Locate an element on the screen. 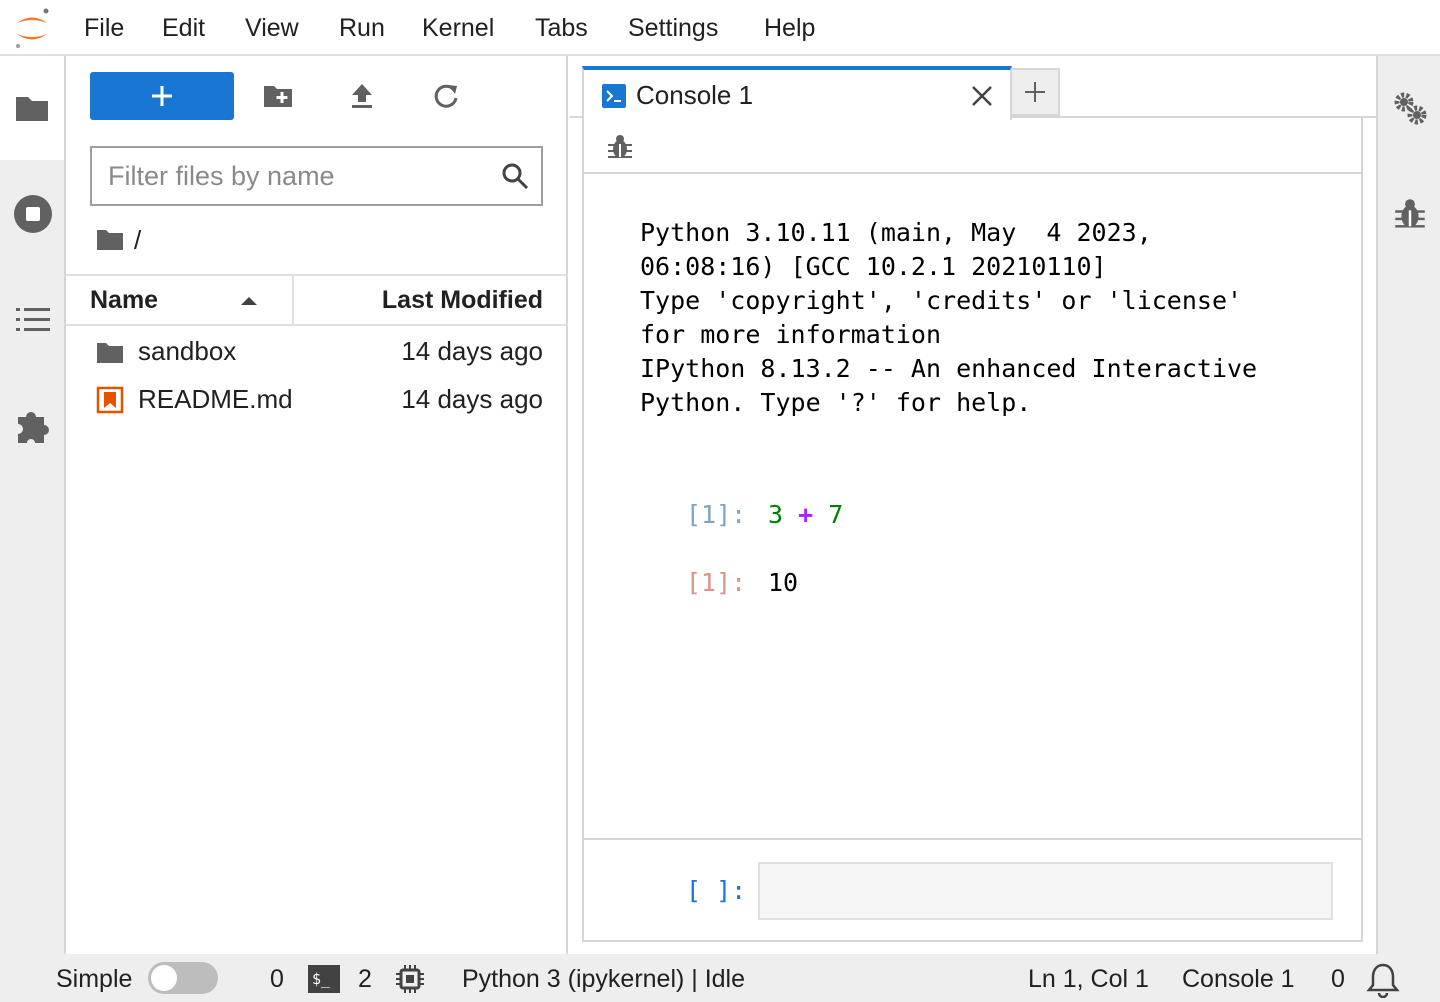 Image resolution: width=1440 pixels, height=1002 pixels. input-prompt-empty: [ ]: is located at coordinates (716, 890).